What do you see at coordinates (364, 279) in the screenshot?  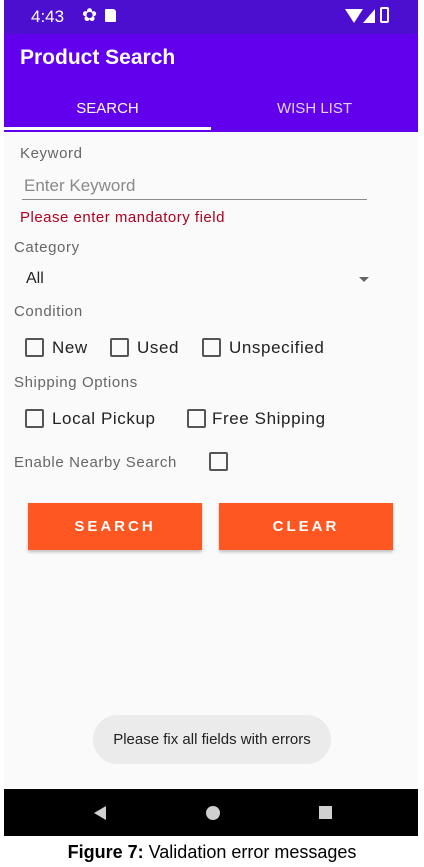 I see `dropdown-arrow-icon` at bounding box center [364, 279].